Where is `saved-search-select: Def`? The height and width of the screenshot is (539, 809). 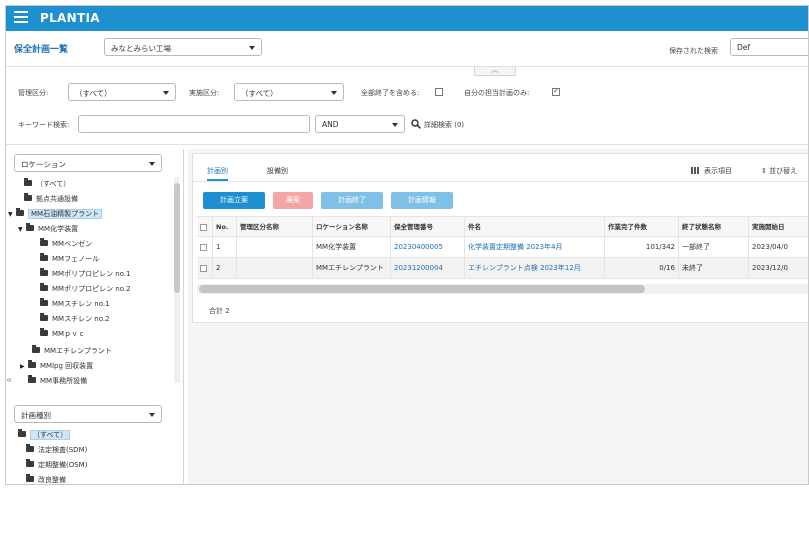 saved-search-select: Def is located at coordinates (769, 47).